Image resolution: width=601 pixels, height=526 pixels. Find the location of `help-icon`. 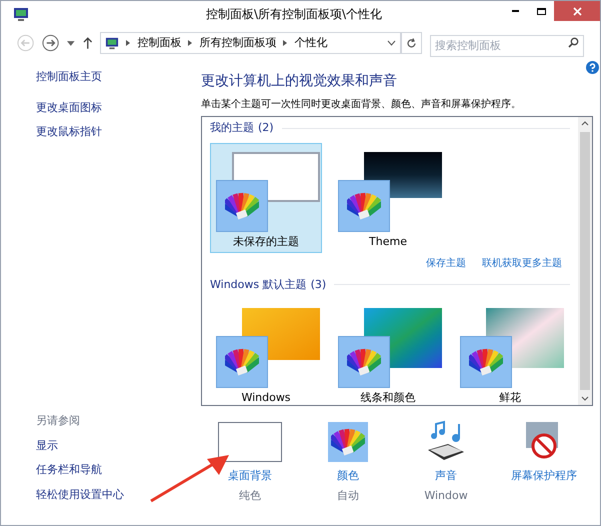

help-icon is located at coordinates (592, 67).